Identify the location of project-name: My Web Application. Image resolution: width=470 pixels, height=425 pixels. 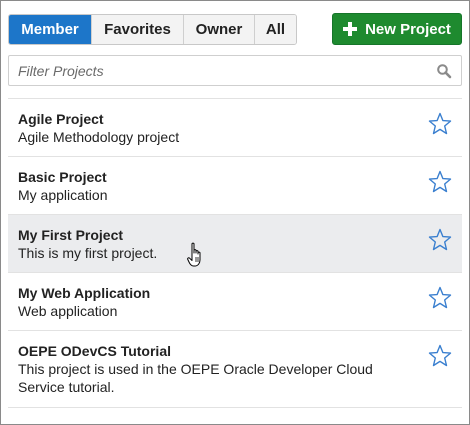
(215, 293).